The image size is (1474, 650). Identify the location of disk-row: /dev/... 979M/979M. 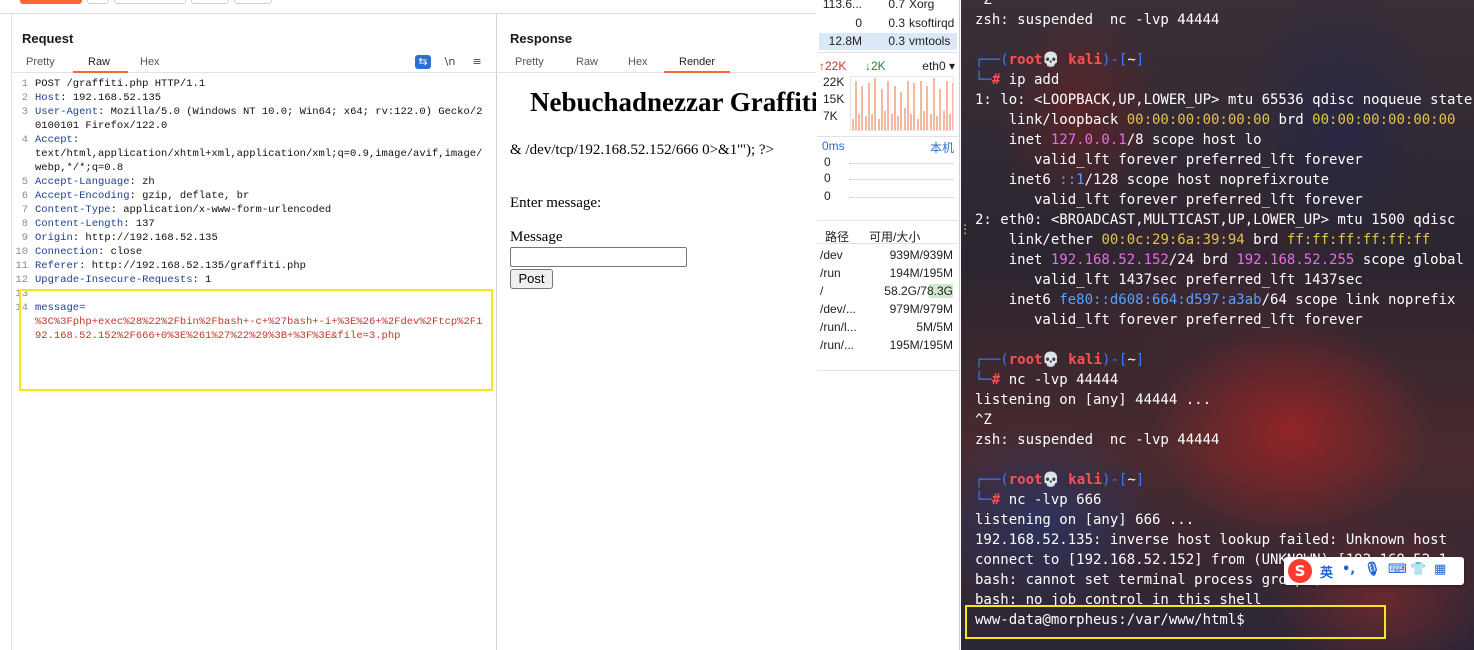
(888, 309).